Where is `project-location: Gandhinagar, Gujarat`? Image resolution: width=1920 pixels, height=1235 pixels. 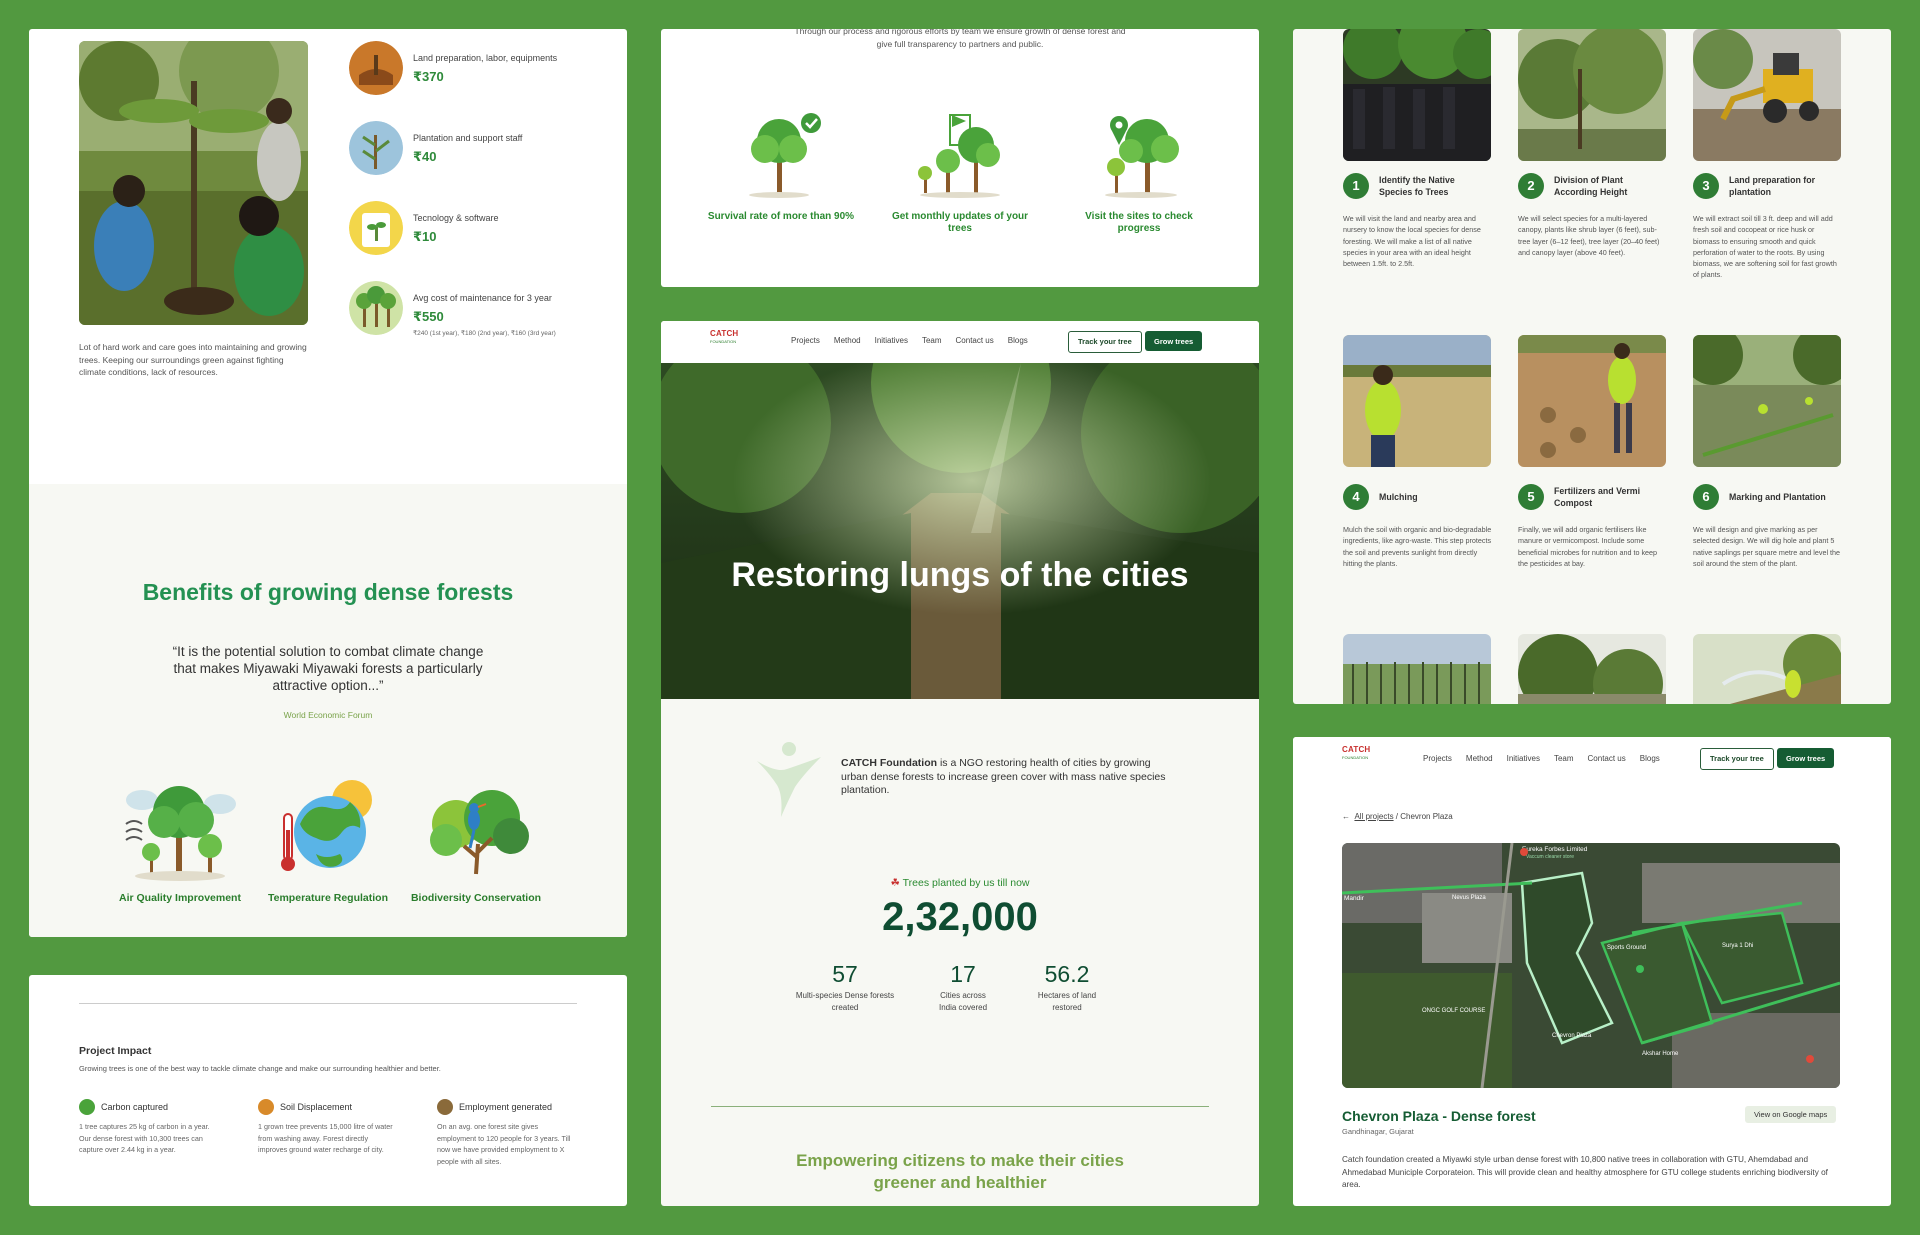 project-location: Gandhinagar, Gujarat is located at coordinates (1378, 1131).